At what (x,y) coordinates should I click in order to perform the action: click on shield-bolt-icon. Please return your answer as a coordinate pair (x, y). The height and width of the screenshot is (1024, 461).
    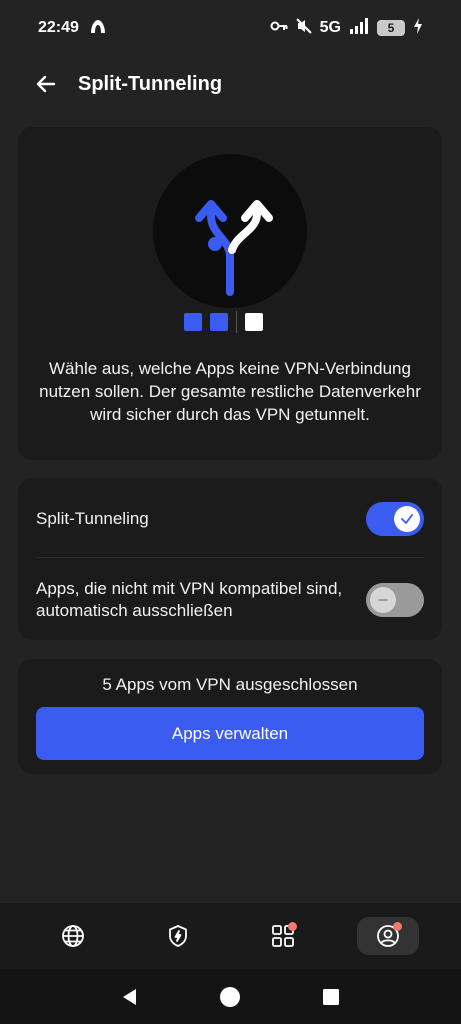
    Looking at the image, I should click on (177, 936).